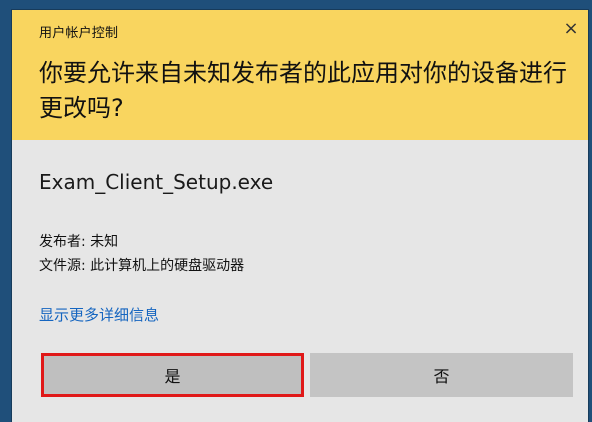 The height and width of the screenshot is (422, 592). Describe the element at coordinates (79, 242) in the screenshot. I see `publisher-info: 发布者: 未知` at that location.